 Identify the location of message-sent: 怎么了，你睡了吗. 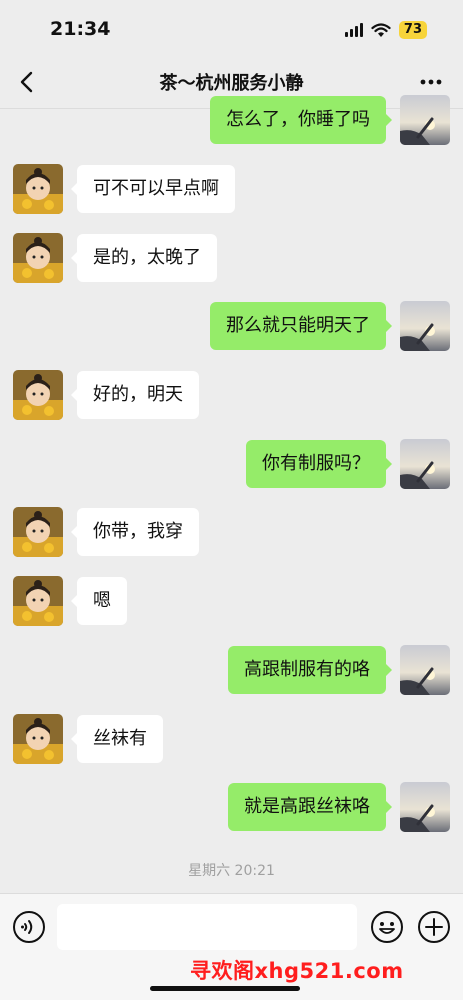
(231, 120).